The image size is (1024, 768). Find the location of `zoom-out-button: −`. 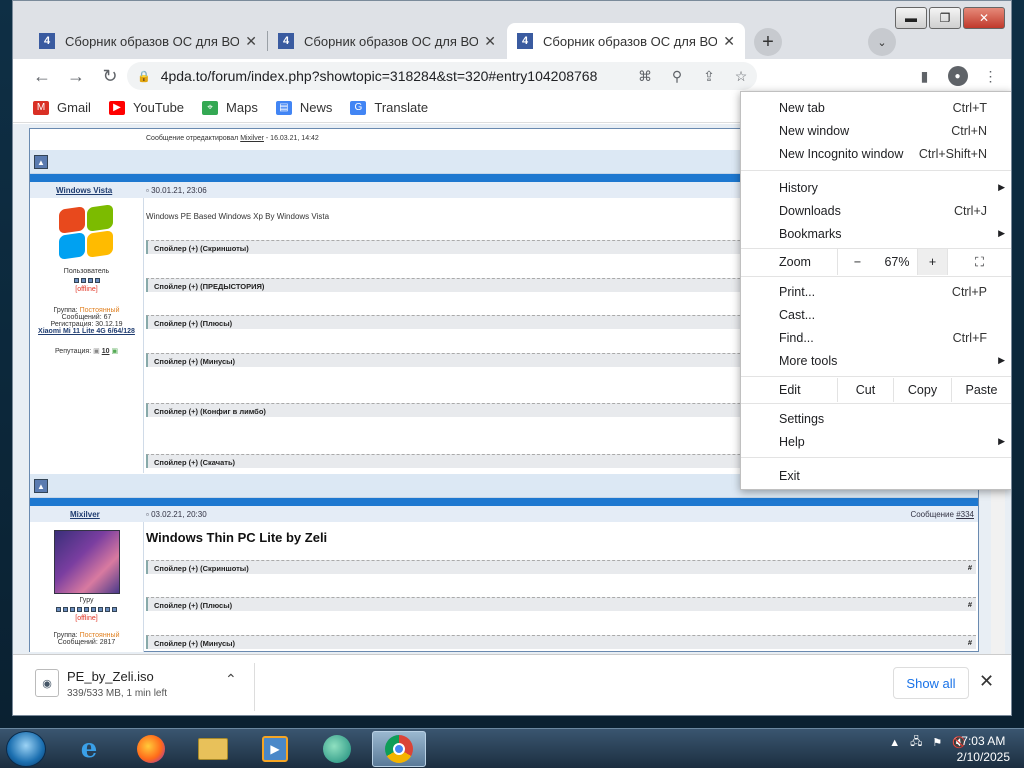

zoom-out-button: − is located at coordinates (857, 262).